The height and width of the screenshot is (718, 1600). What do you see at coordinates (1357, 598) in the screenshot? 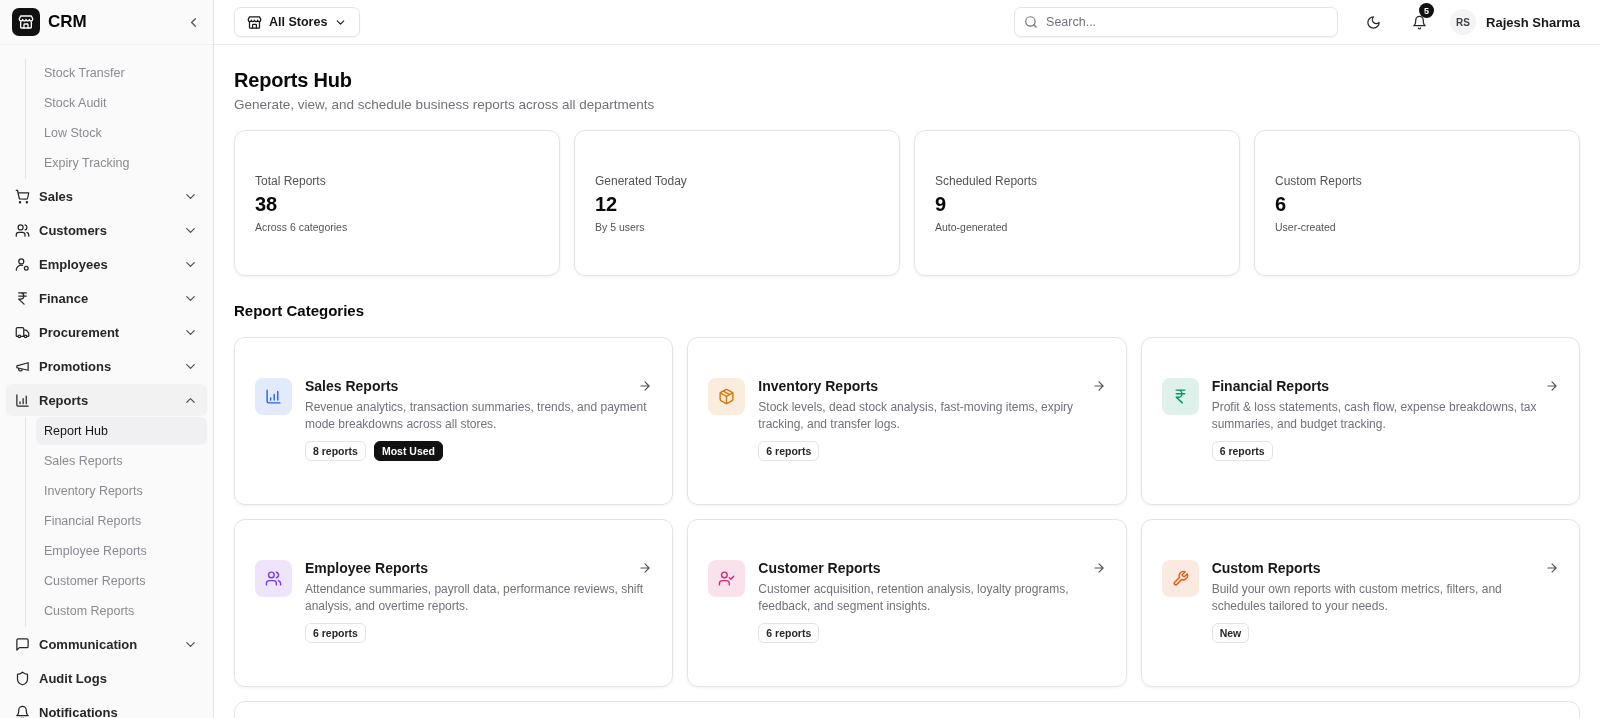
I see `category-description: Build your own reports with custom metrics, filters, and schedules tailored to your needs.` at bounding box center [1357, 598].